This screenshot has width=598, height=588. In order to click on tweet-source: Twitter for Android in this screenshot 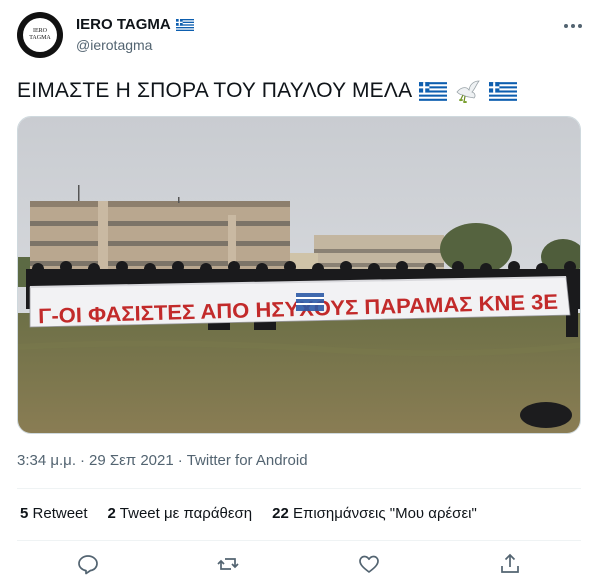, I will do `click(247, 460)`.